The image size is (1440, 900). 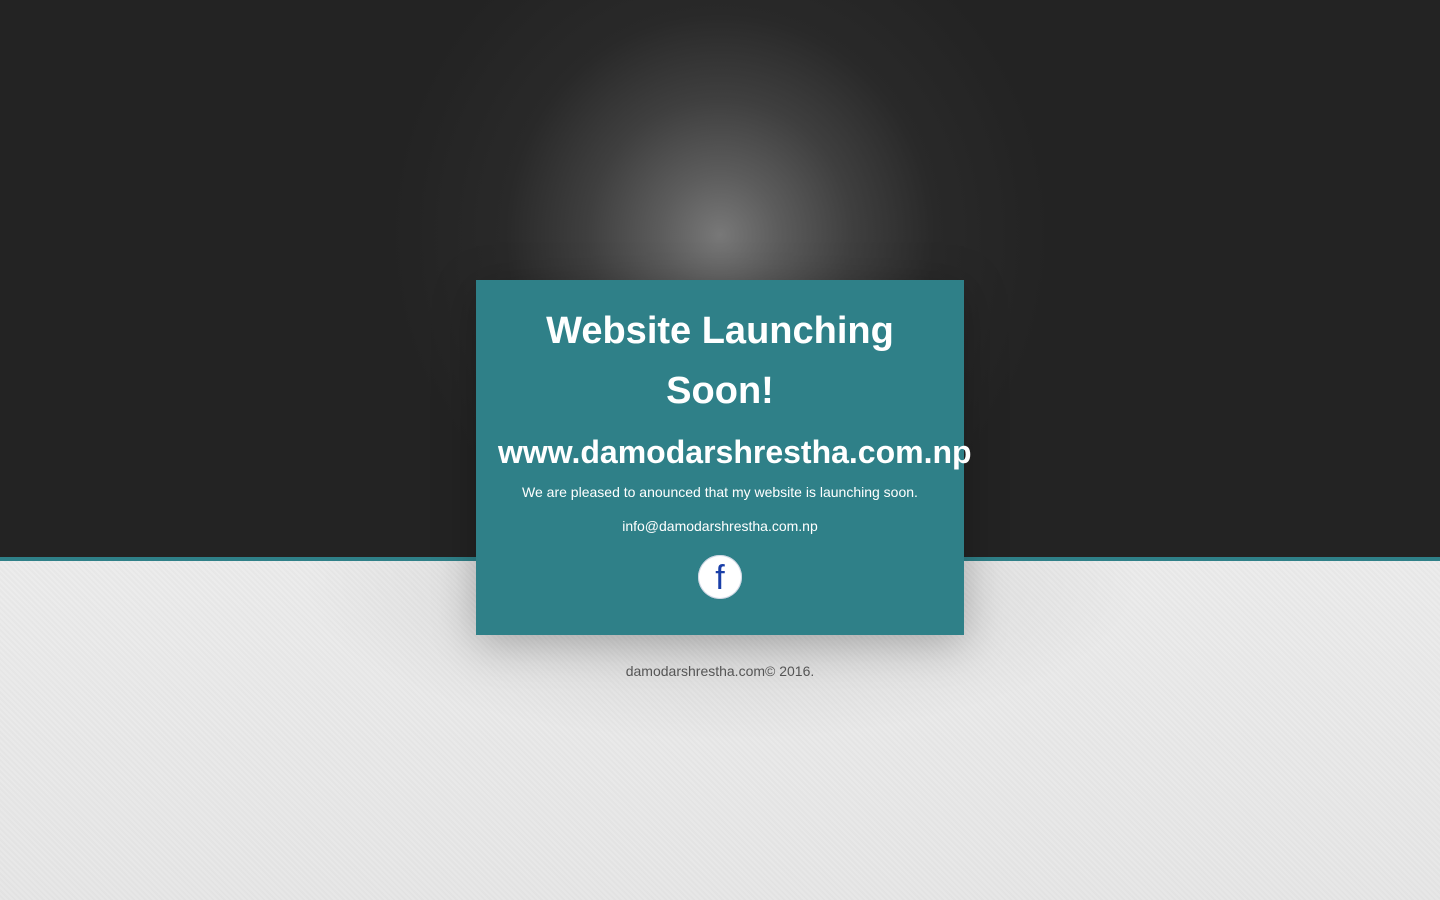 I want to click on facebook-icon: f, so click(x=720, y=578).